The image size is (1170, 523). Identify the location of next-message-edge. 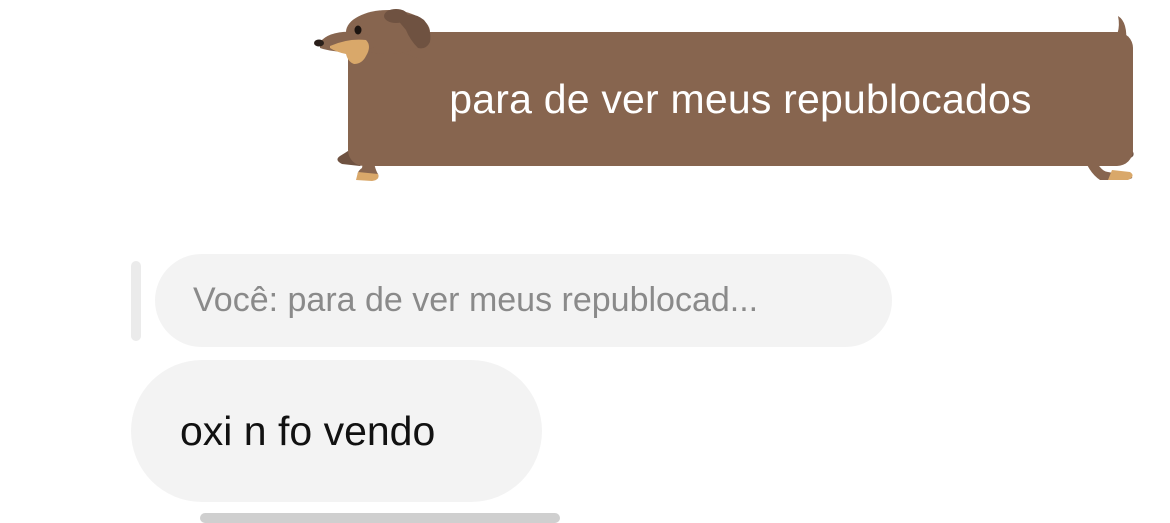
(380, 518).